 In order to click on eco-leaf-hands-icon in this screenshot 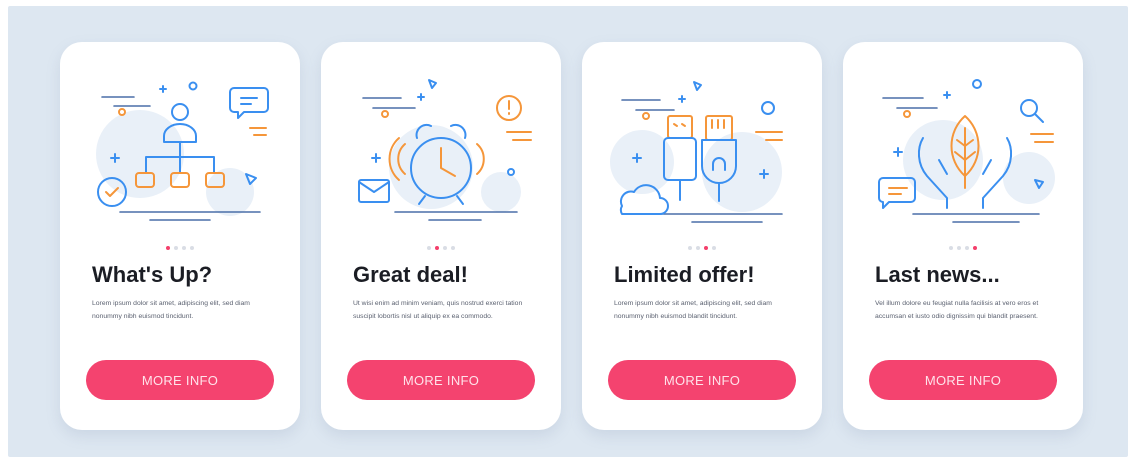, I will do `click(966, 151)`.